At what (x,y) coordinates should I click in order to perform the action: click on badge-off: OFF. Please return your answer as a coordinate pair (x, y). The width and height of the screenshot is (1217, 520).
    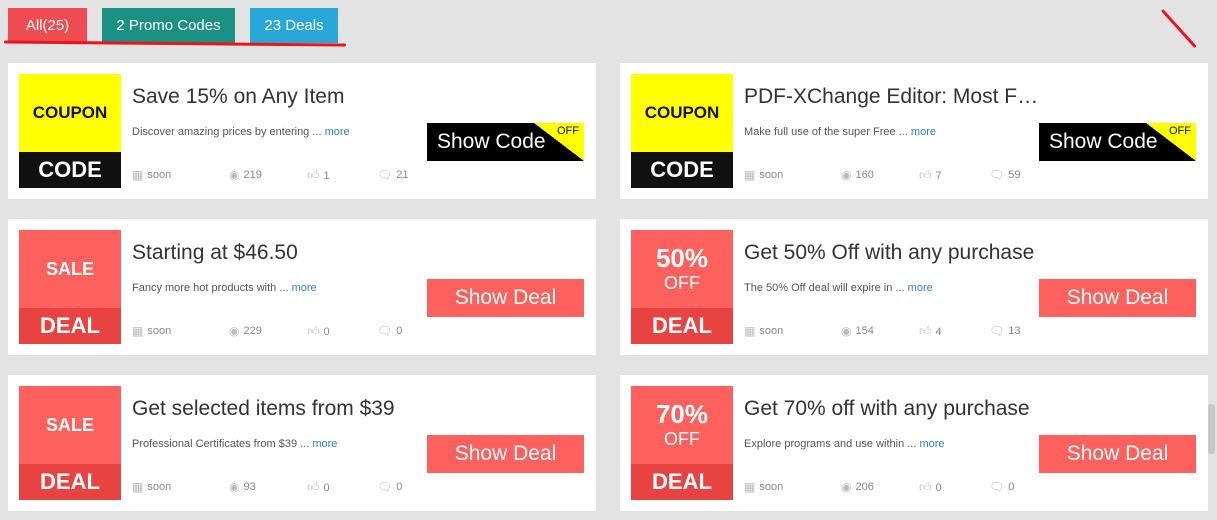
    Looking at the image, I should click on (682, 439).